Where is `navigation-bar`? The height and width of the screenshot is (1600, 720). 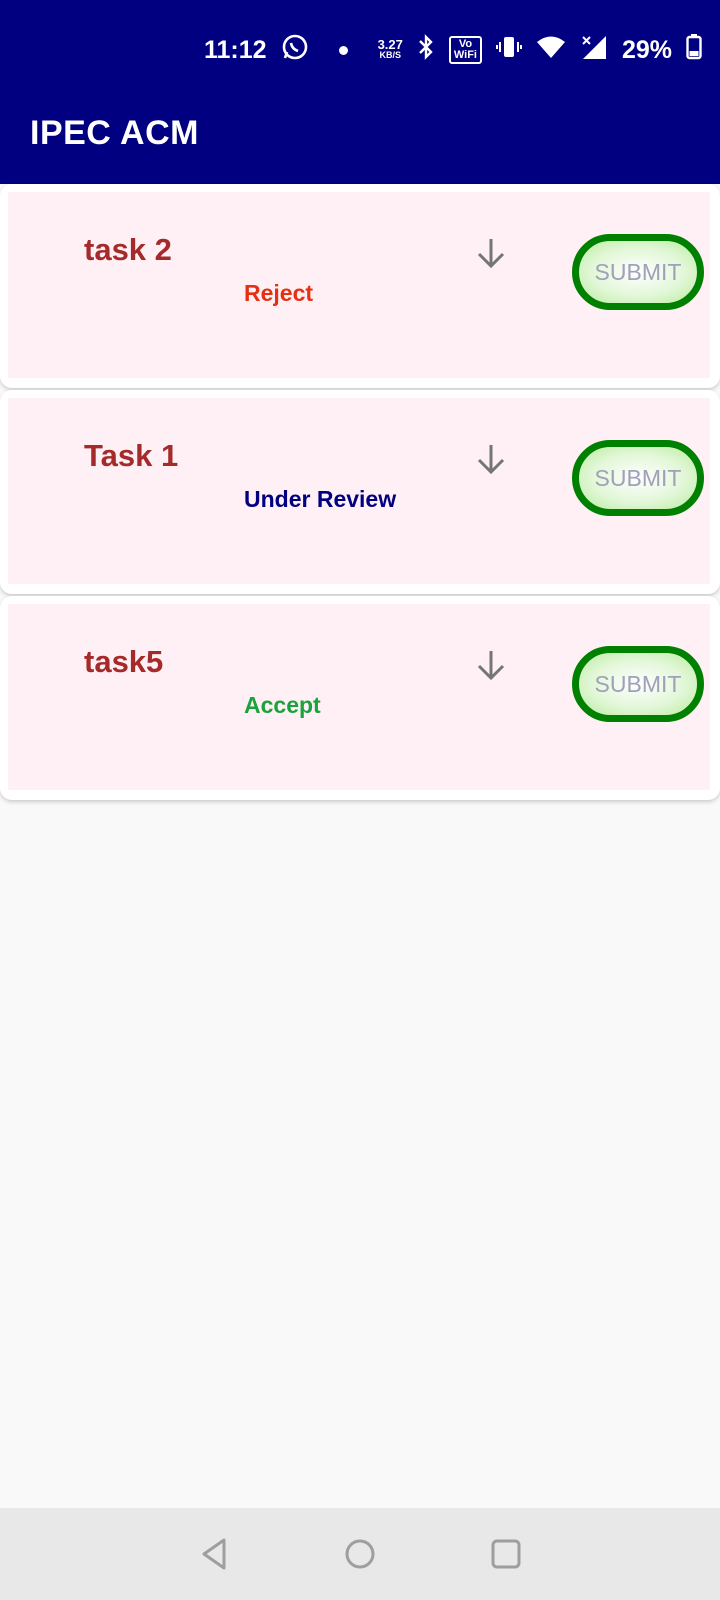 navigation-bar is located at coordinates (360, 1554).